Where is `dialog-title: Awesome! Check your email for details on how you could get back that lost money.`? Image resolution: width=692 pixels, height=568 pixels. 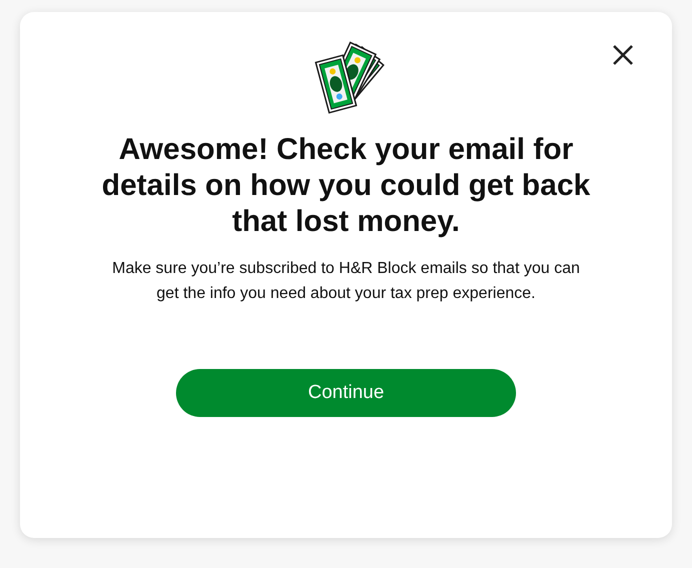 dialog-title: Awesome! Check your email for details on how you could get back that lost money. is located at coordinates (346, 186).